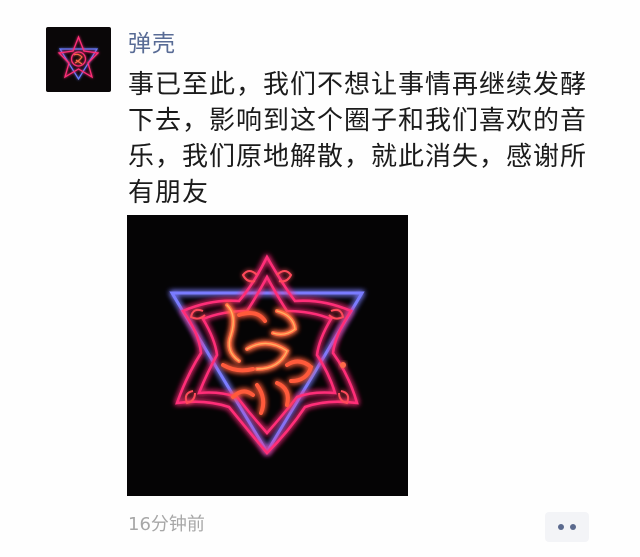 Image resolution: width=640 pixels, height=557 pixels. I want to click on neon-flower-logo-icon, so click(78, 58).